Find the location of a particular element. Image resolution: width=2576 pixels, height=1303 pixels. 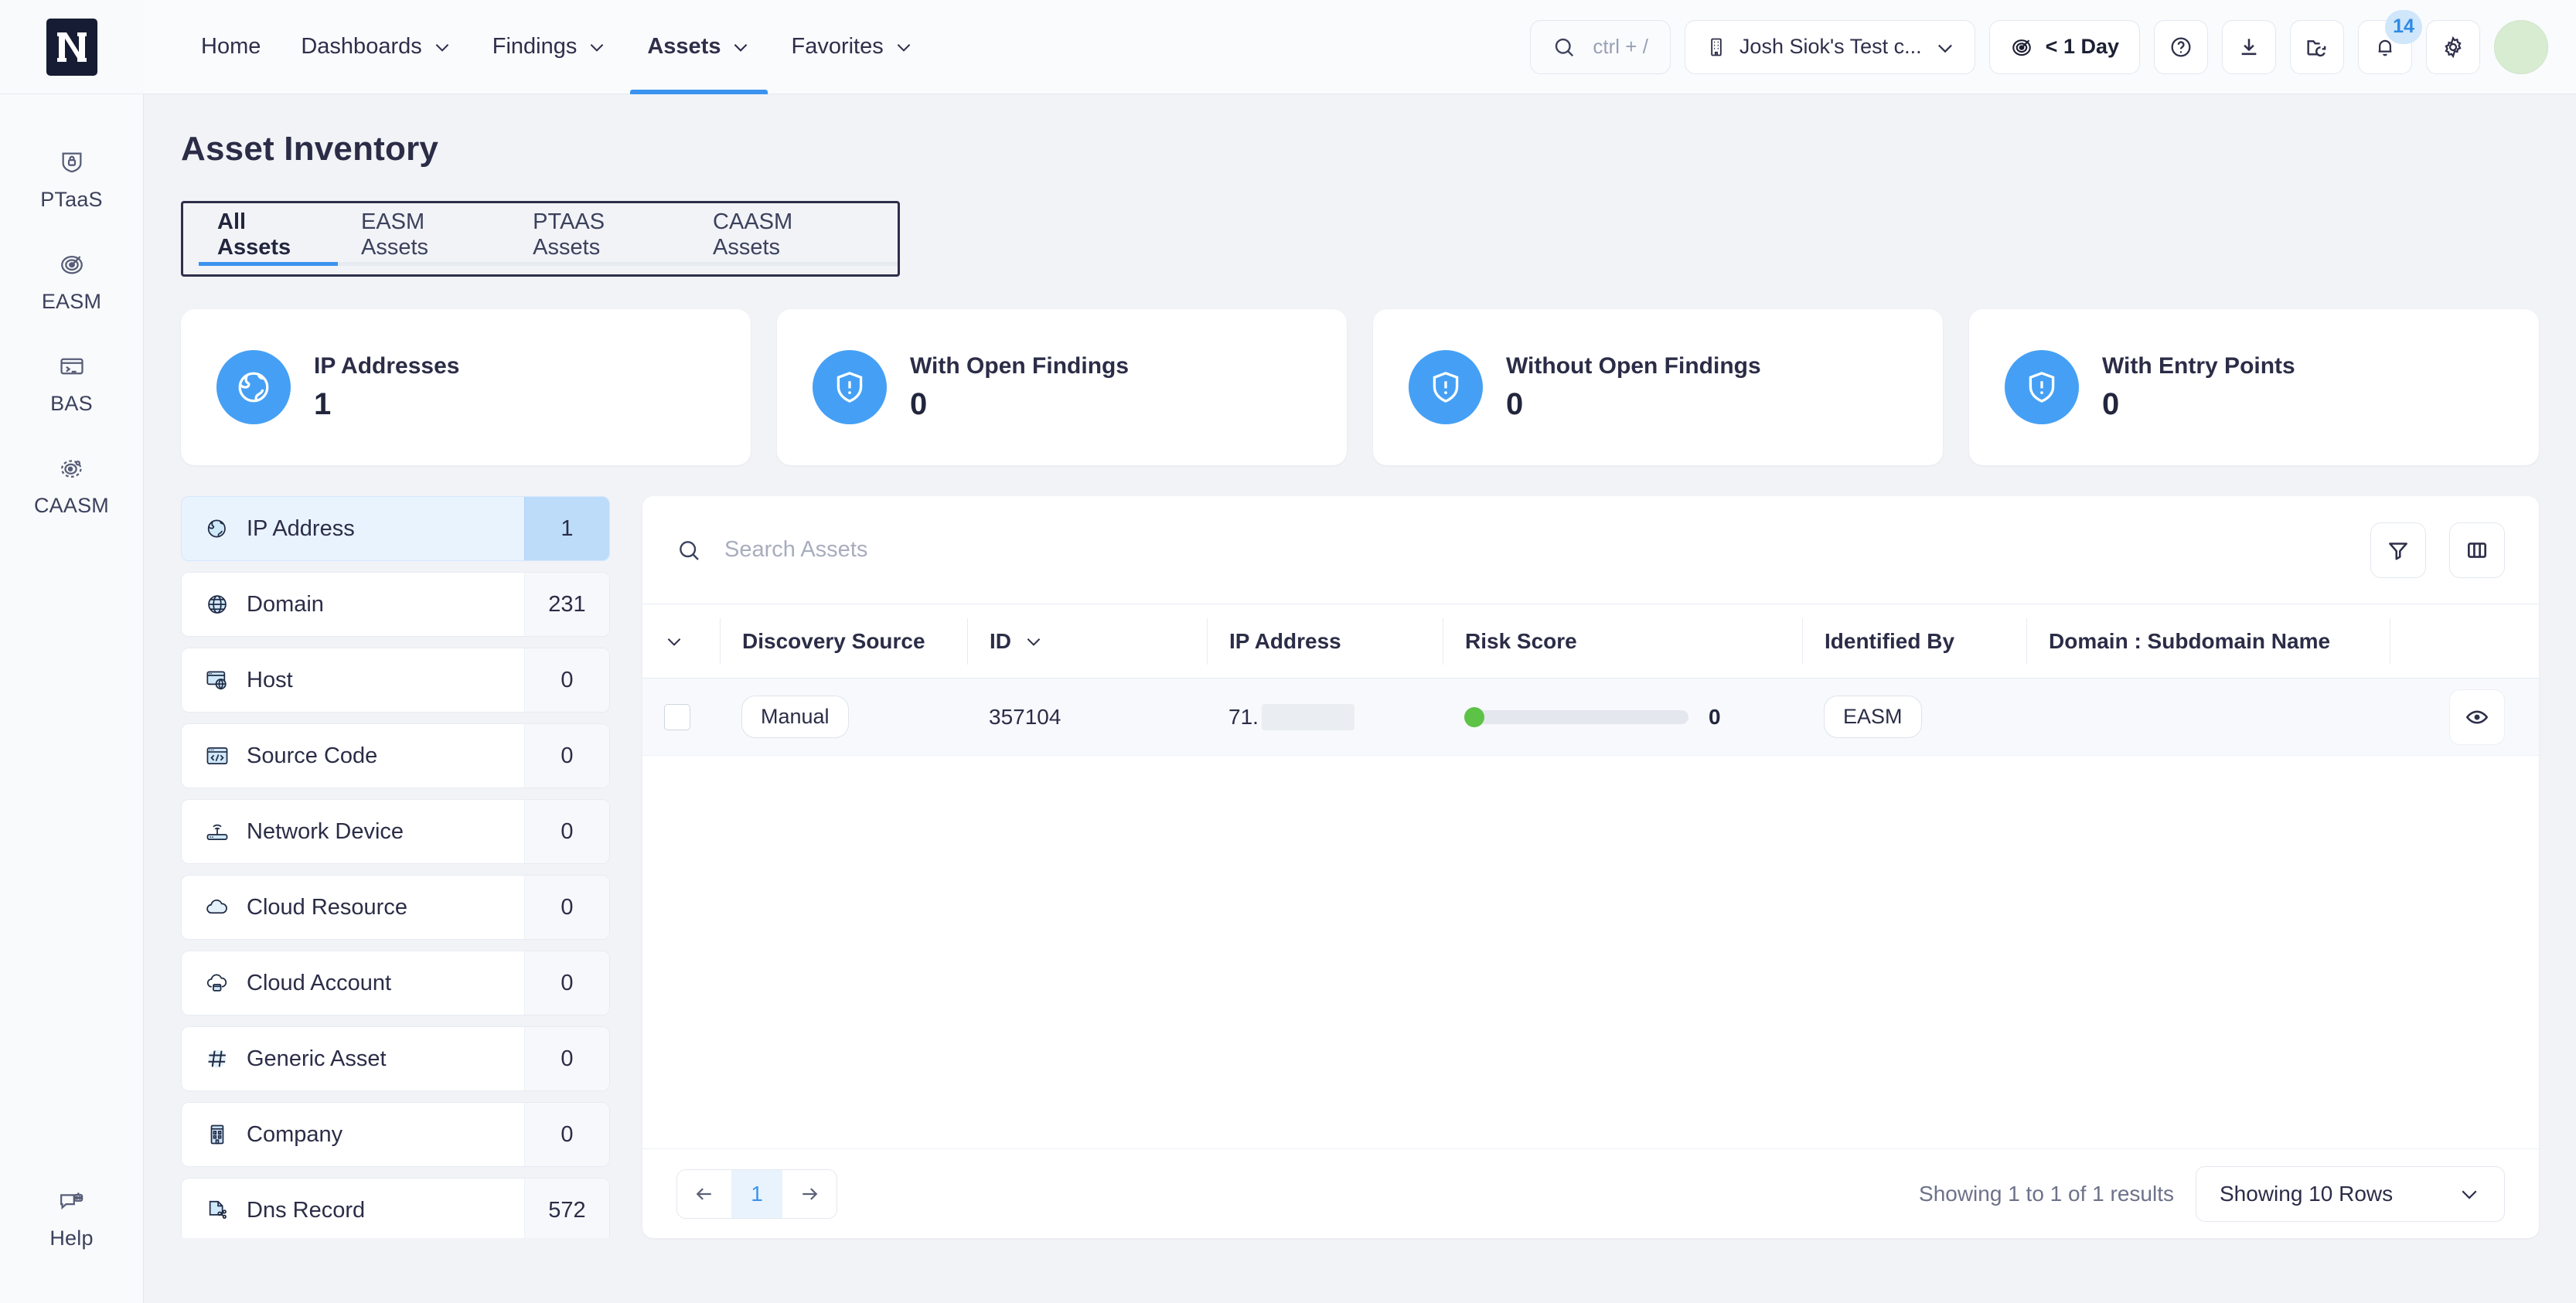

next-page-button is located at coordinates (809, 1193).